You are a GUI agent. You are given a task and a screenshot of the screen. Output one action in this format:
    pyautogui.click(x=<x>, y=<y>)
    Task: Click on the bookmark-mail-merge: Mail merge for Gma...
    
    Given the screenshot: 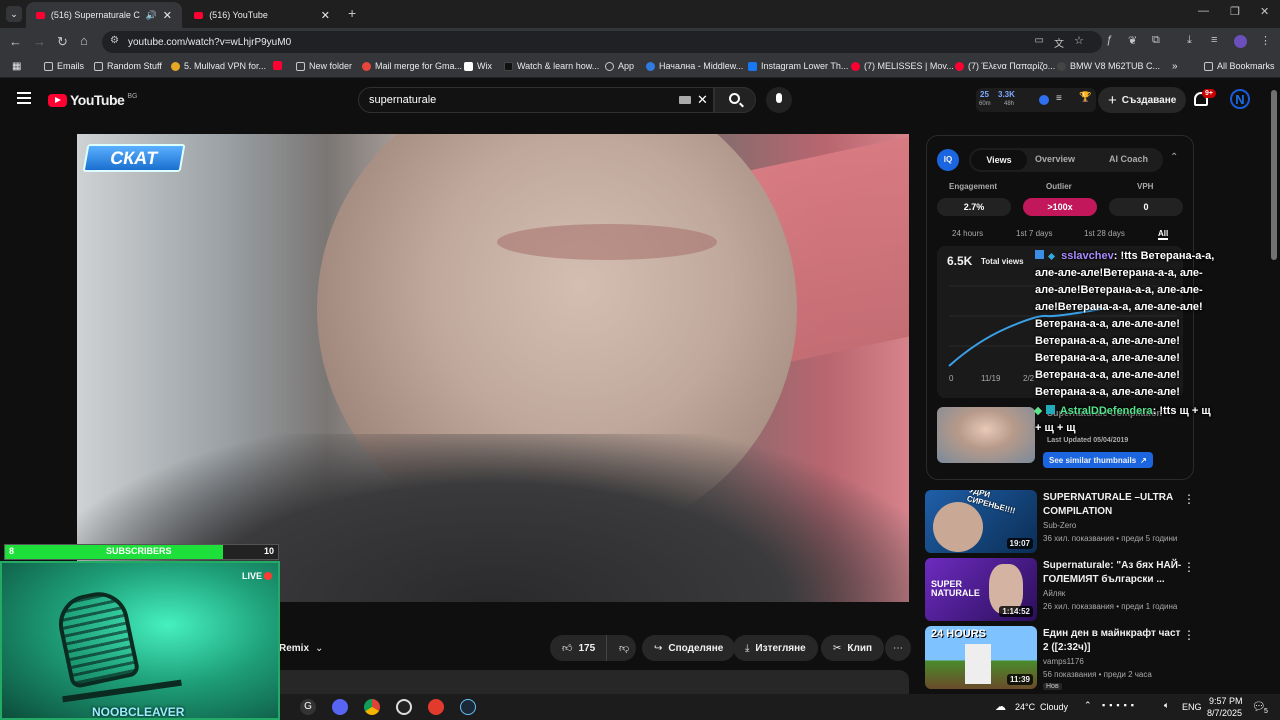 What is the action you would take?
    pyautogui.click(x=412, y=66)
    